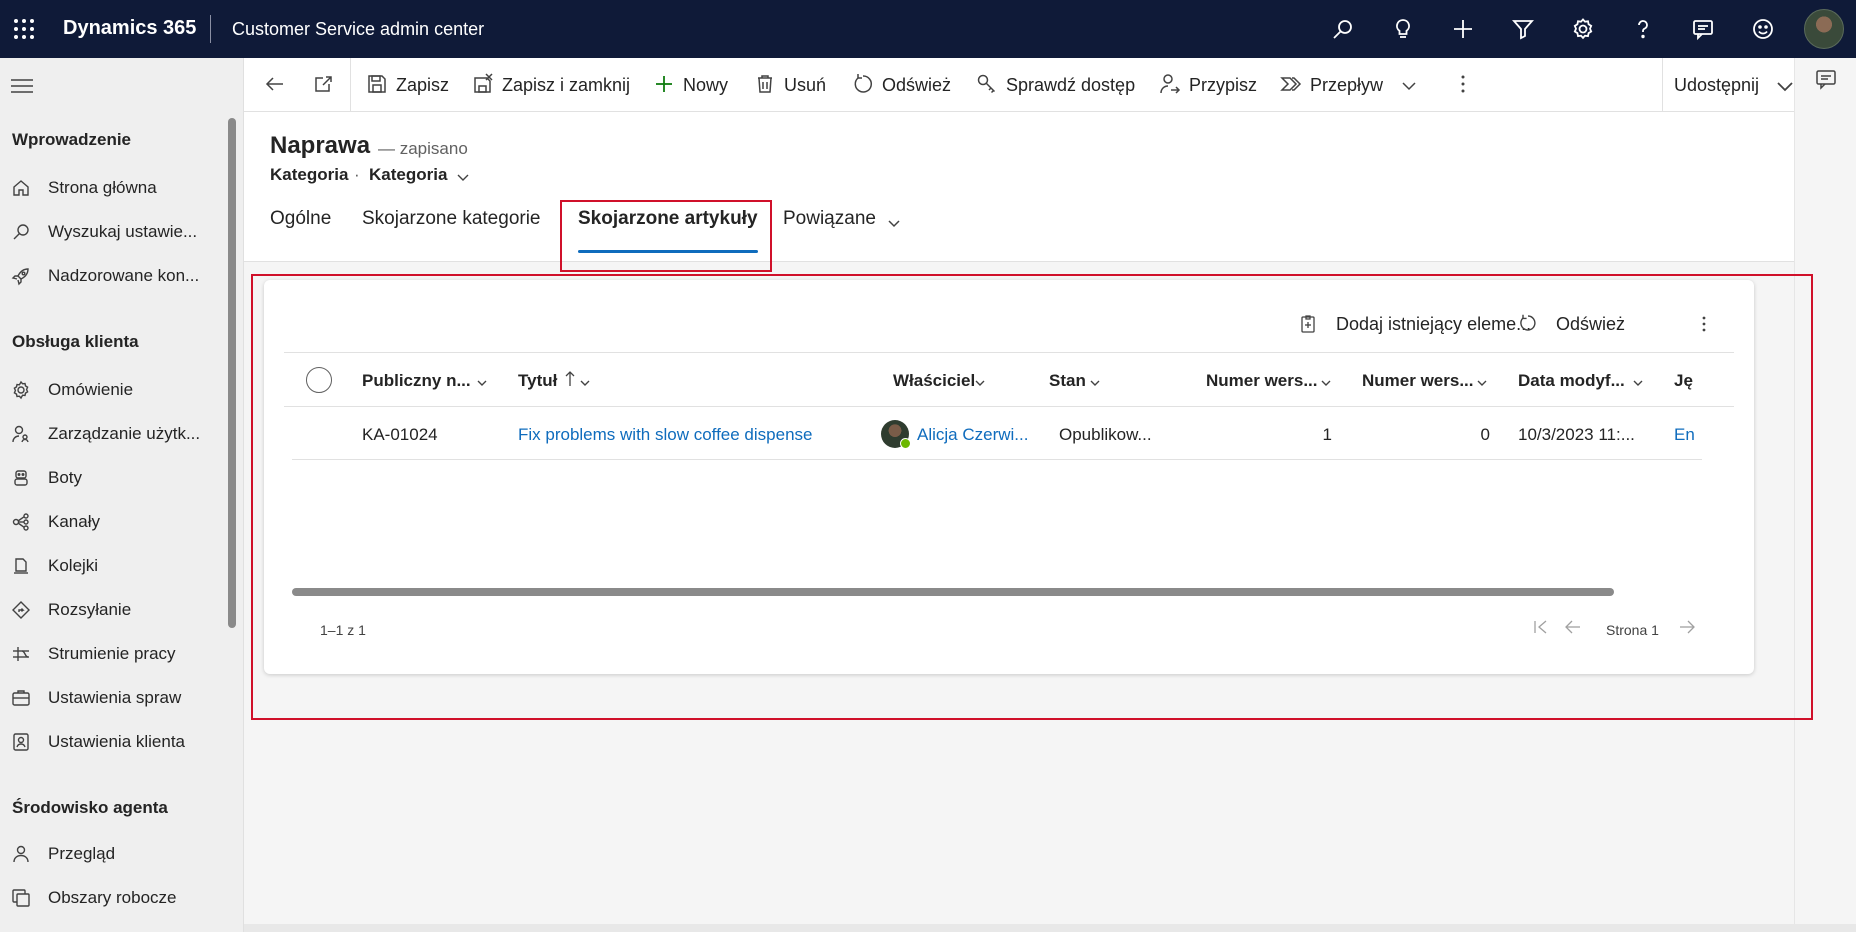 This screenshot has height=932, width=1856. Describe the element at coordinates (1523, 29) in the screenshot. I see `filter-icon` at that location.